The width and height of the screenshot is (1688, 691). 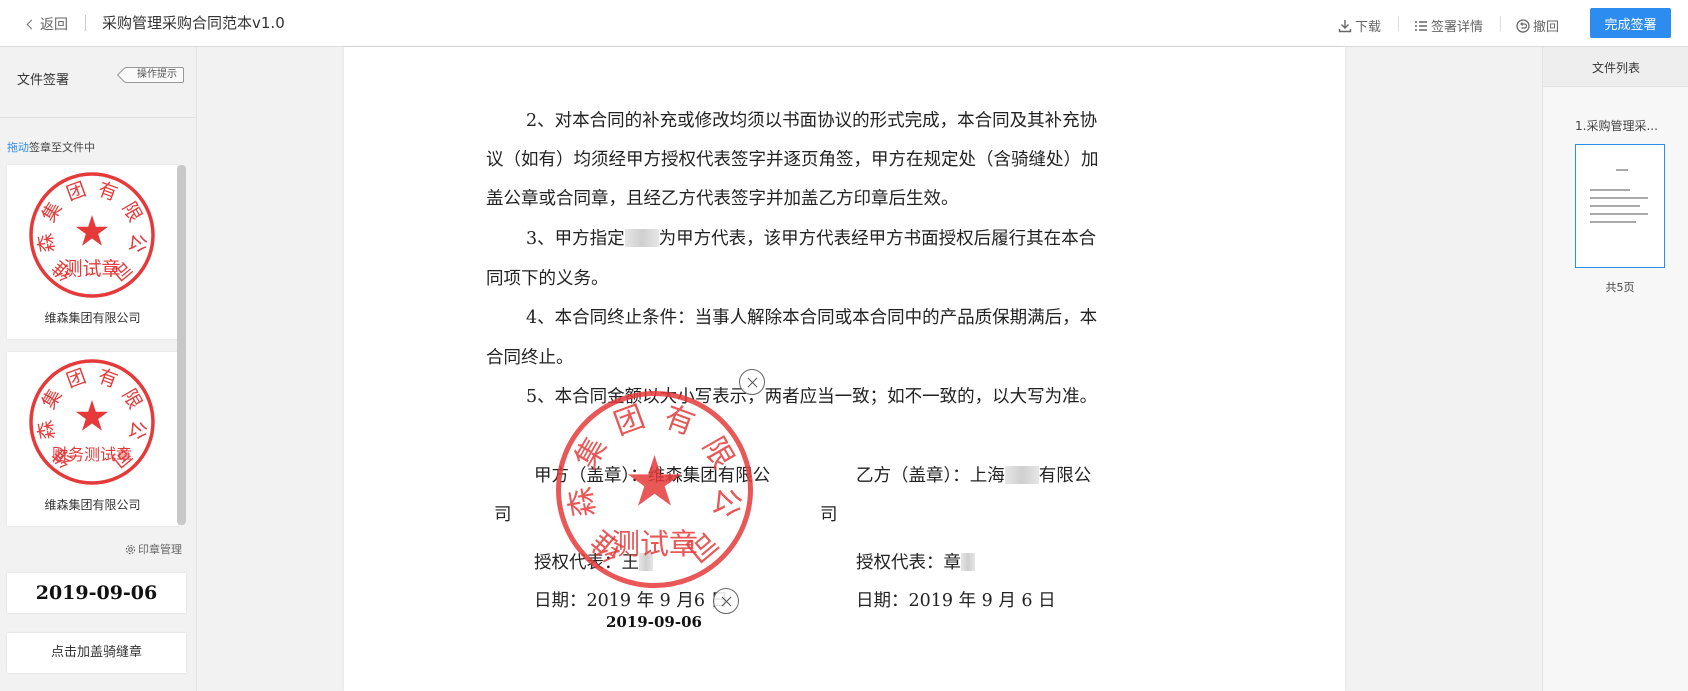 I want to click on withdraw-button: 撤回, so click(x=1537, y=25).